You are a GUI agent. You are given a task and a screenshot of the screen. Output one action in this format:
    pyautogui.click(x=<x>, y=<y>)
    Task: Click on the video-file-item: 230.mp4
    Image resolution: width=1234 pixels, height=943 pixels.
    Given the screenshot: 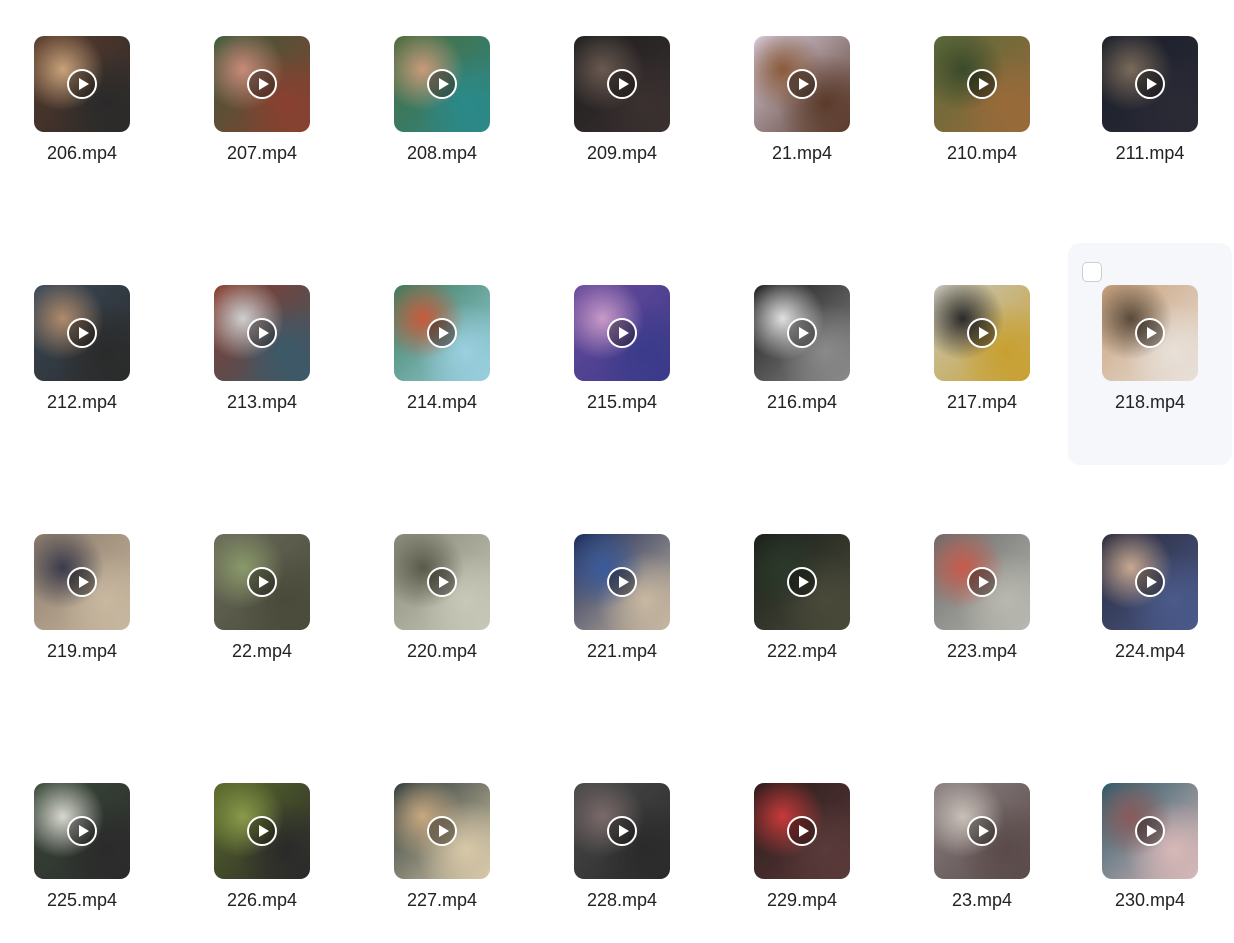 What is the action you would take?
    pyautogui.click(x=1150, y=845)
    